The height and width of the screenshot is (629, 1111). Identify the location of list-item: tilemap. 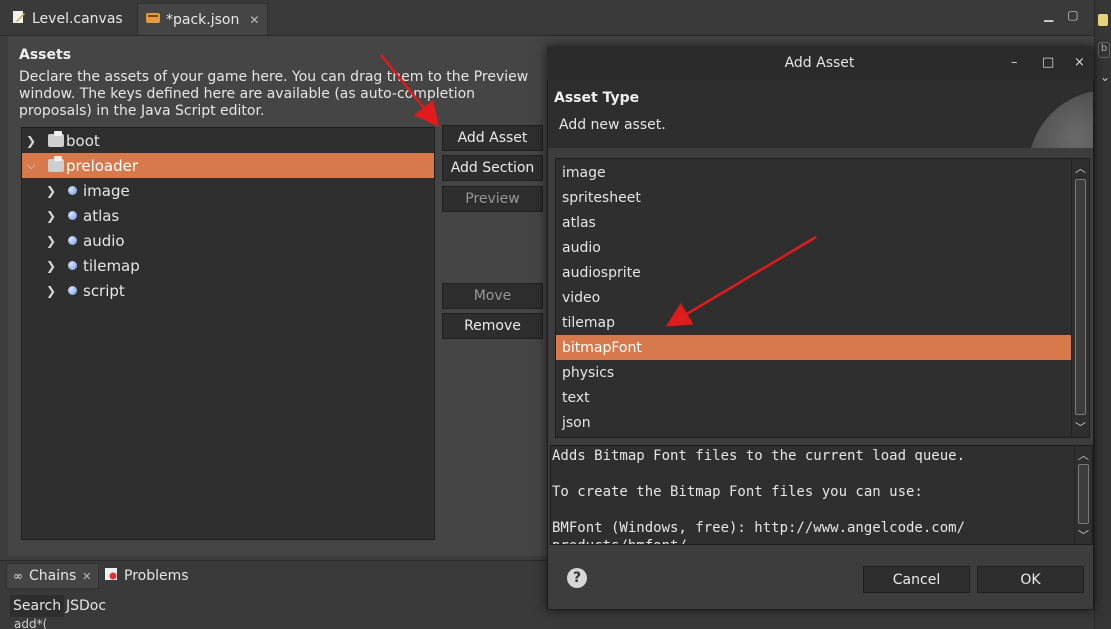
(813, 322).